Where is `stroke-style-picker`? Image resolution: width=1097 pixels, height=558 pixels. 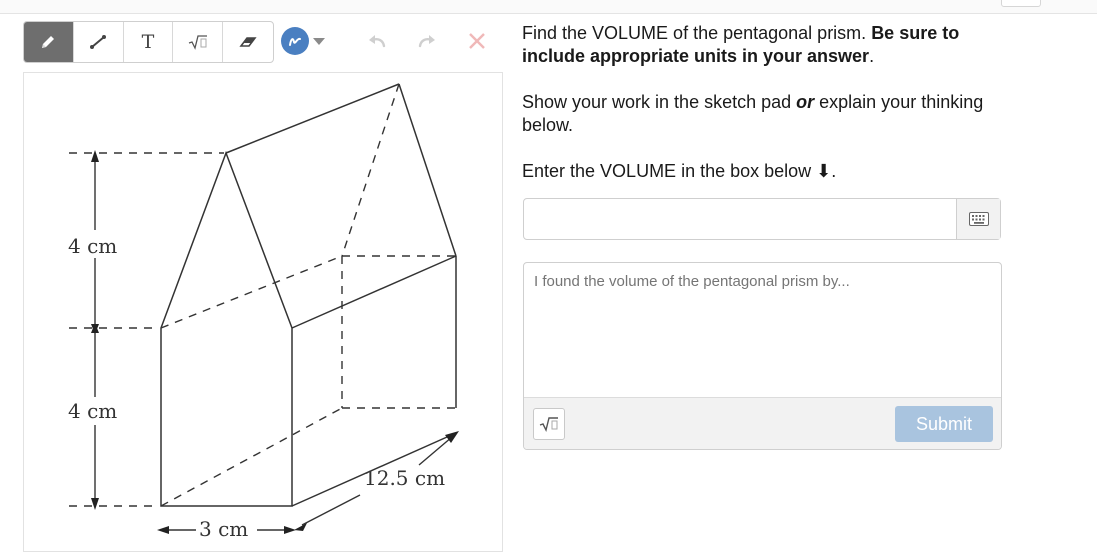 stroke-style-picker is located at coordinates (303, 41).